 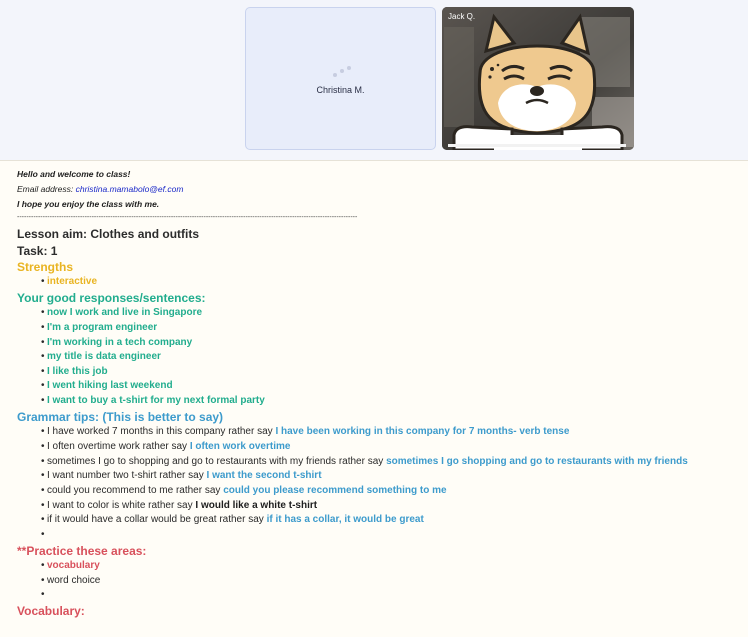 I want to click on list-item: • I like this job, so click(x=74, y=371).